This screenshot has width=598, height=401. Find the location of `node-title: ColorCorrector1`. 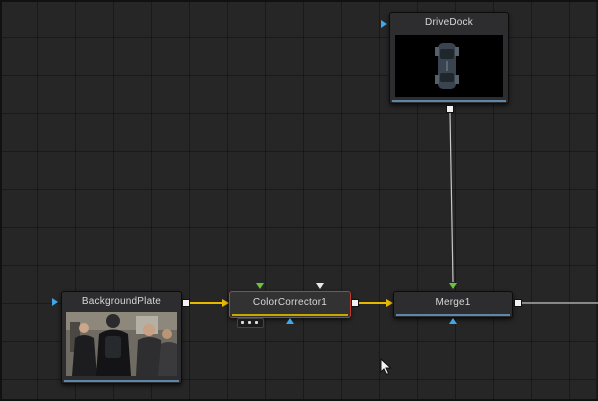

node-title: ColorCorrector1 is located at coordinates (290, 302).